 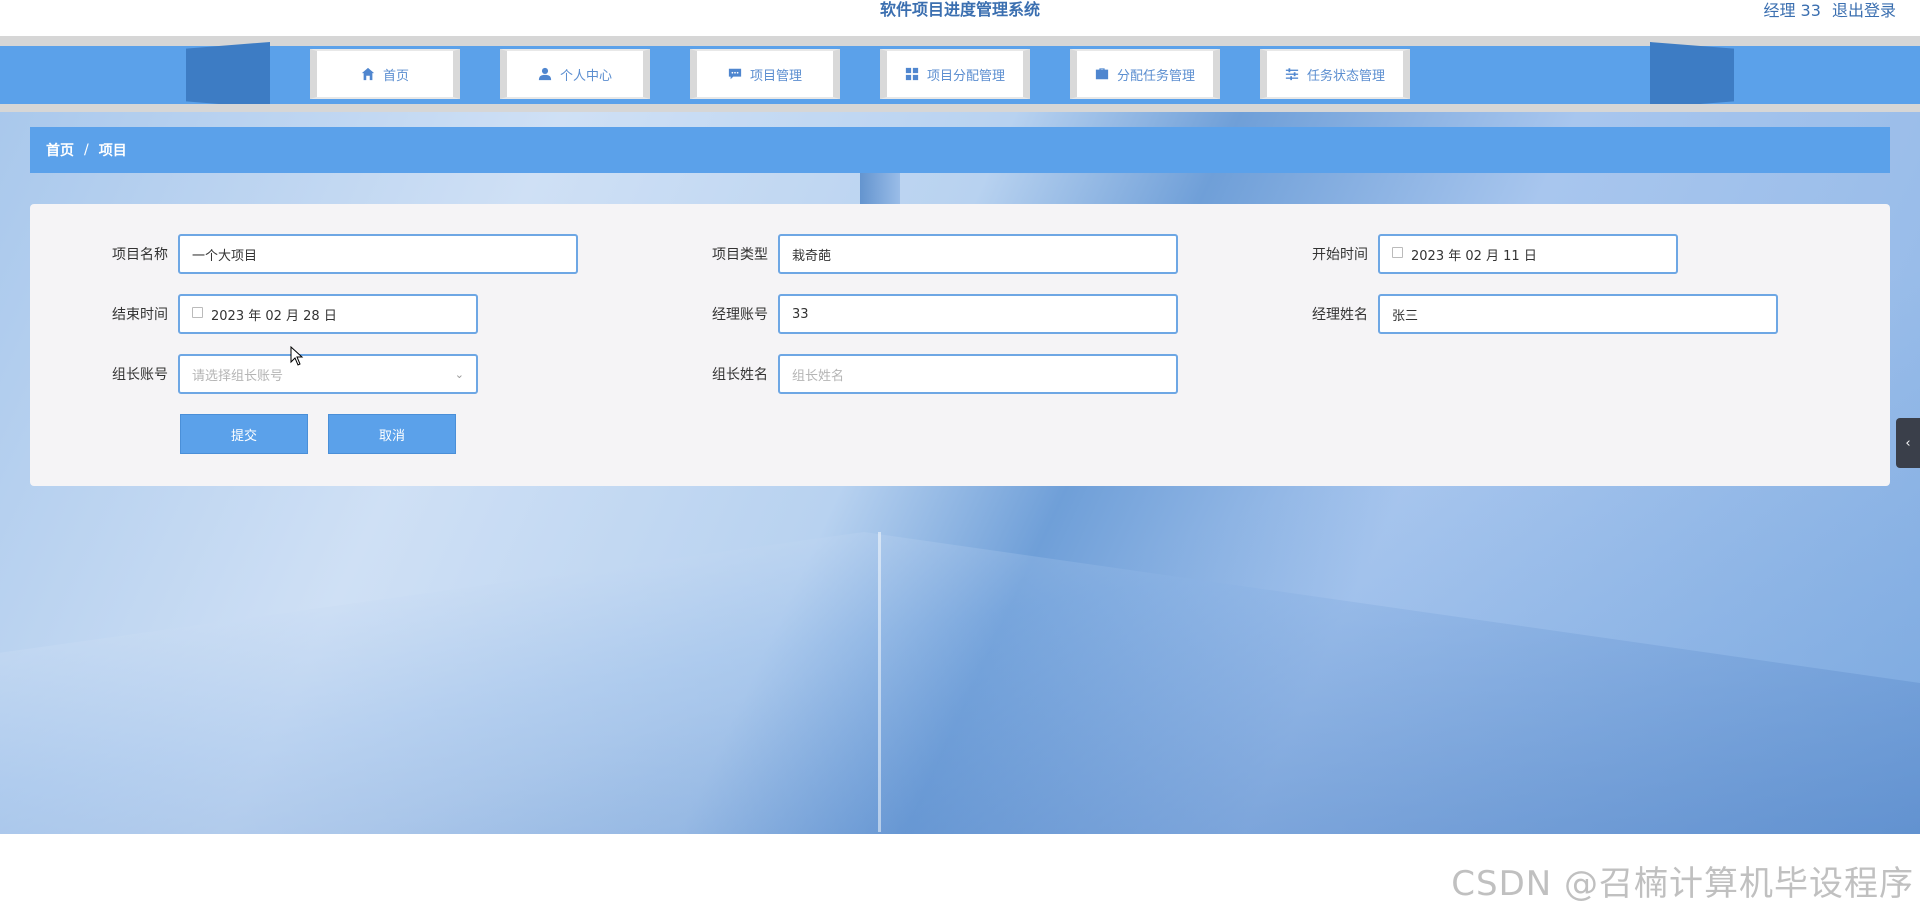 What do you see at coordinates (960, 108) in the screenshot?
I see `nav-bottom-border` at bounding box center [960, 108].